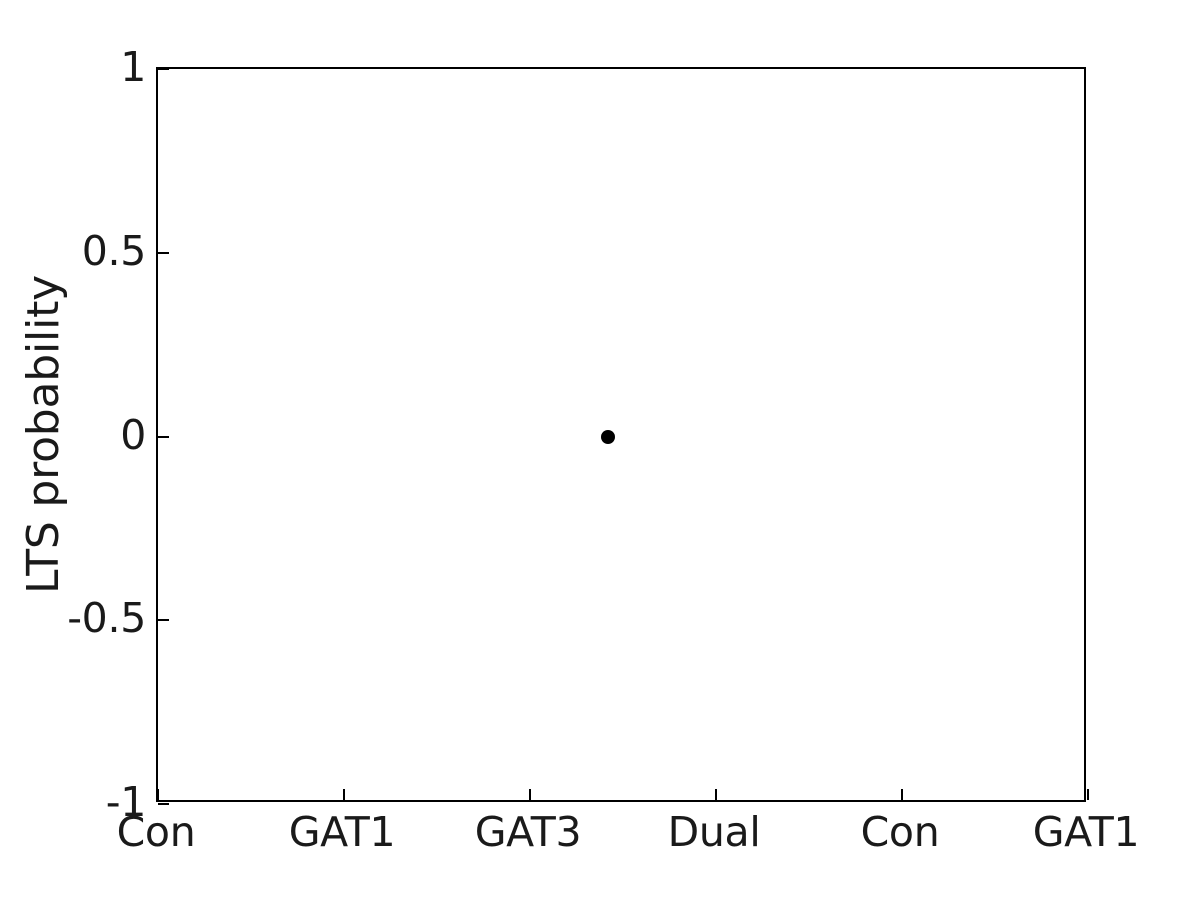  I want to click on data-point, so click(607, 436).